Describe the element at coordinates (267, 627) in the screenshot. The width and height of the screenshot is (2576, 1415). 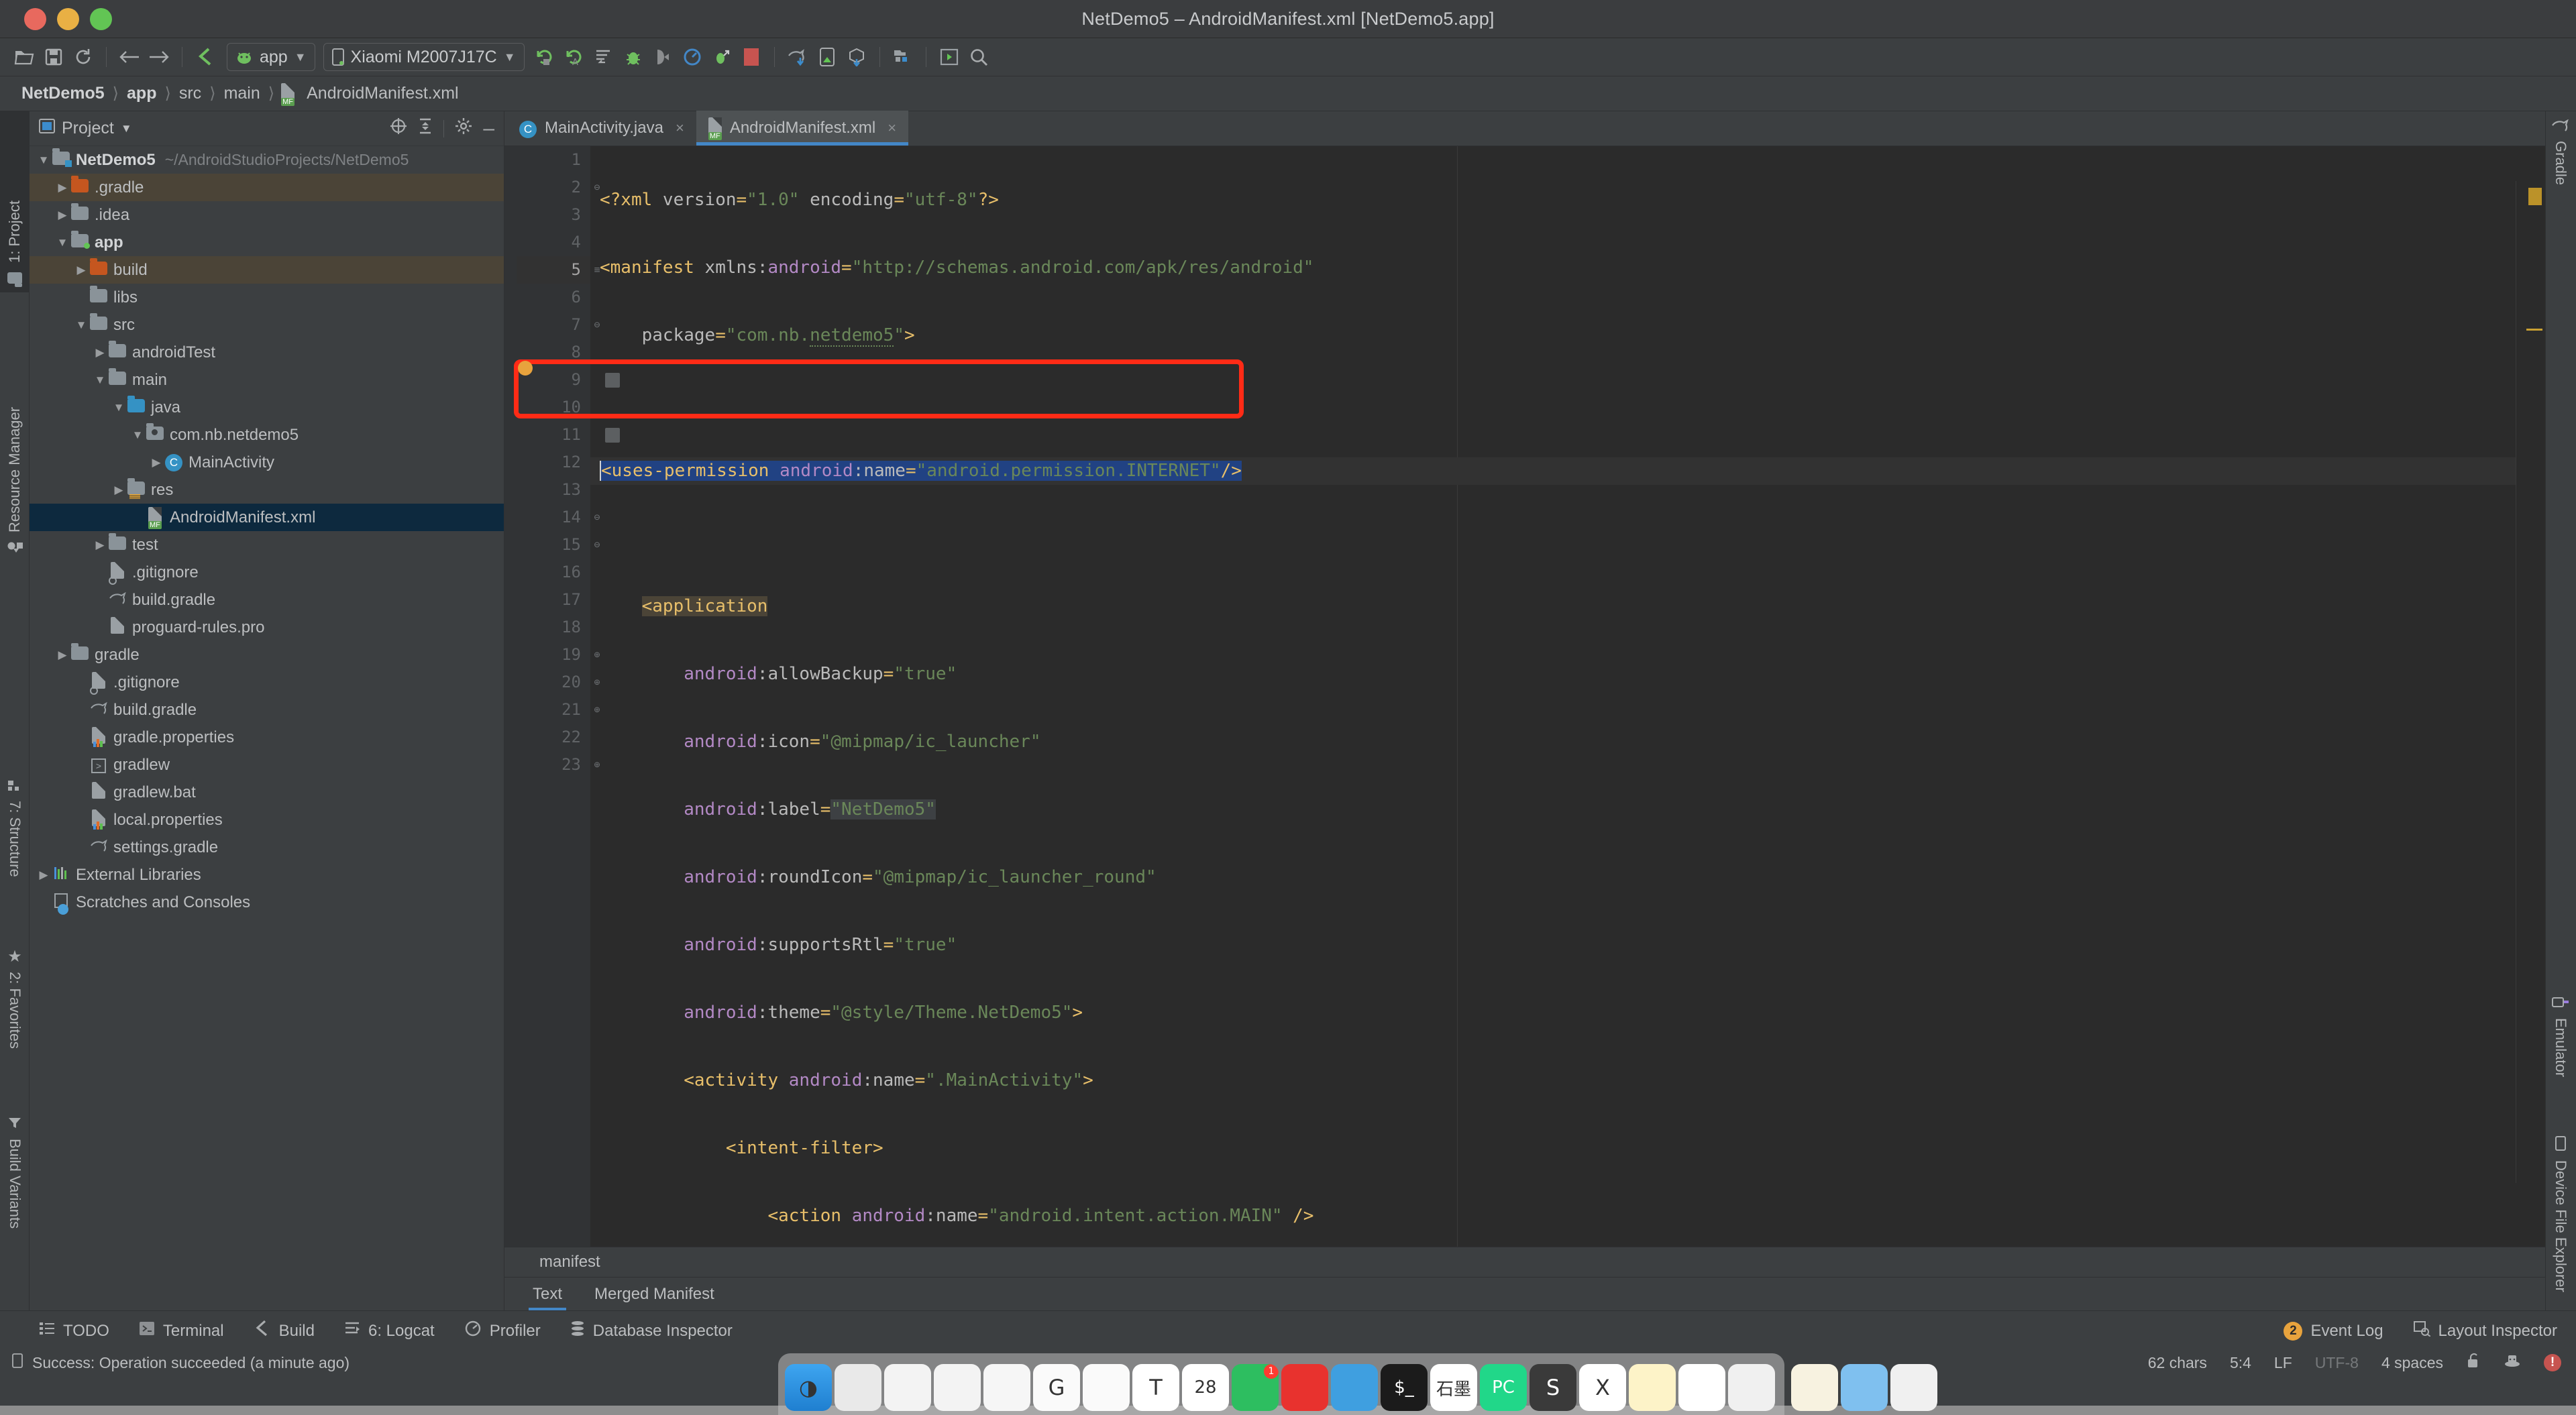
I see `tree-item-proguard-rules-pro: proguard-rules.pro` at that location.